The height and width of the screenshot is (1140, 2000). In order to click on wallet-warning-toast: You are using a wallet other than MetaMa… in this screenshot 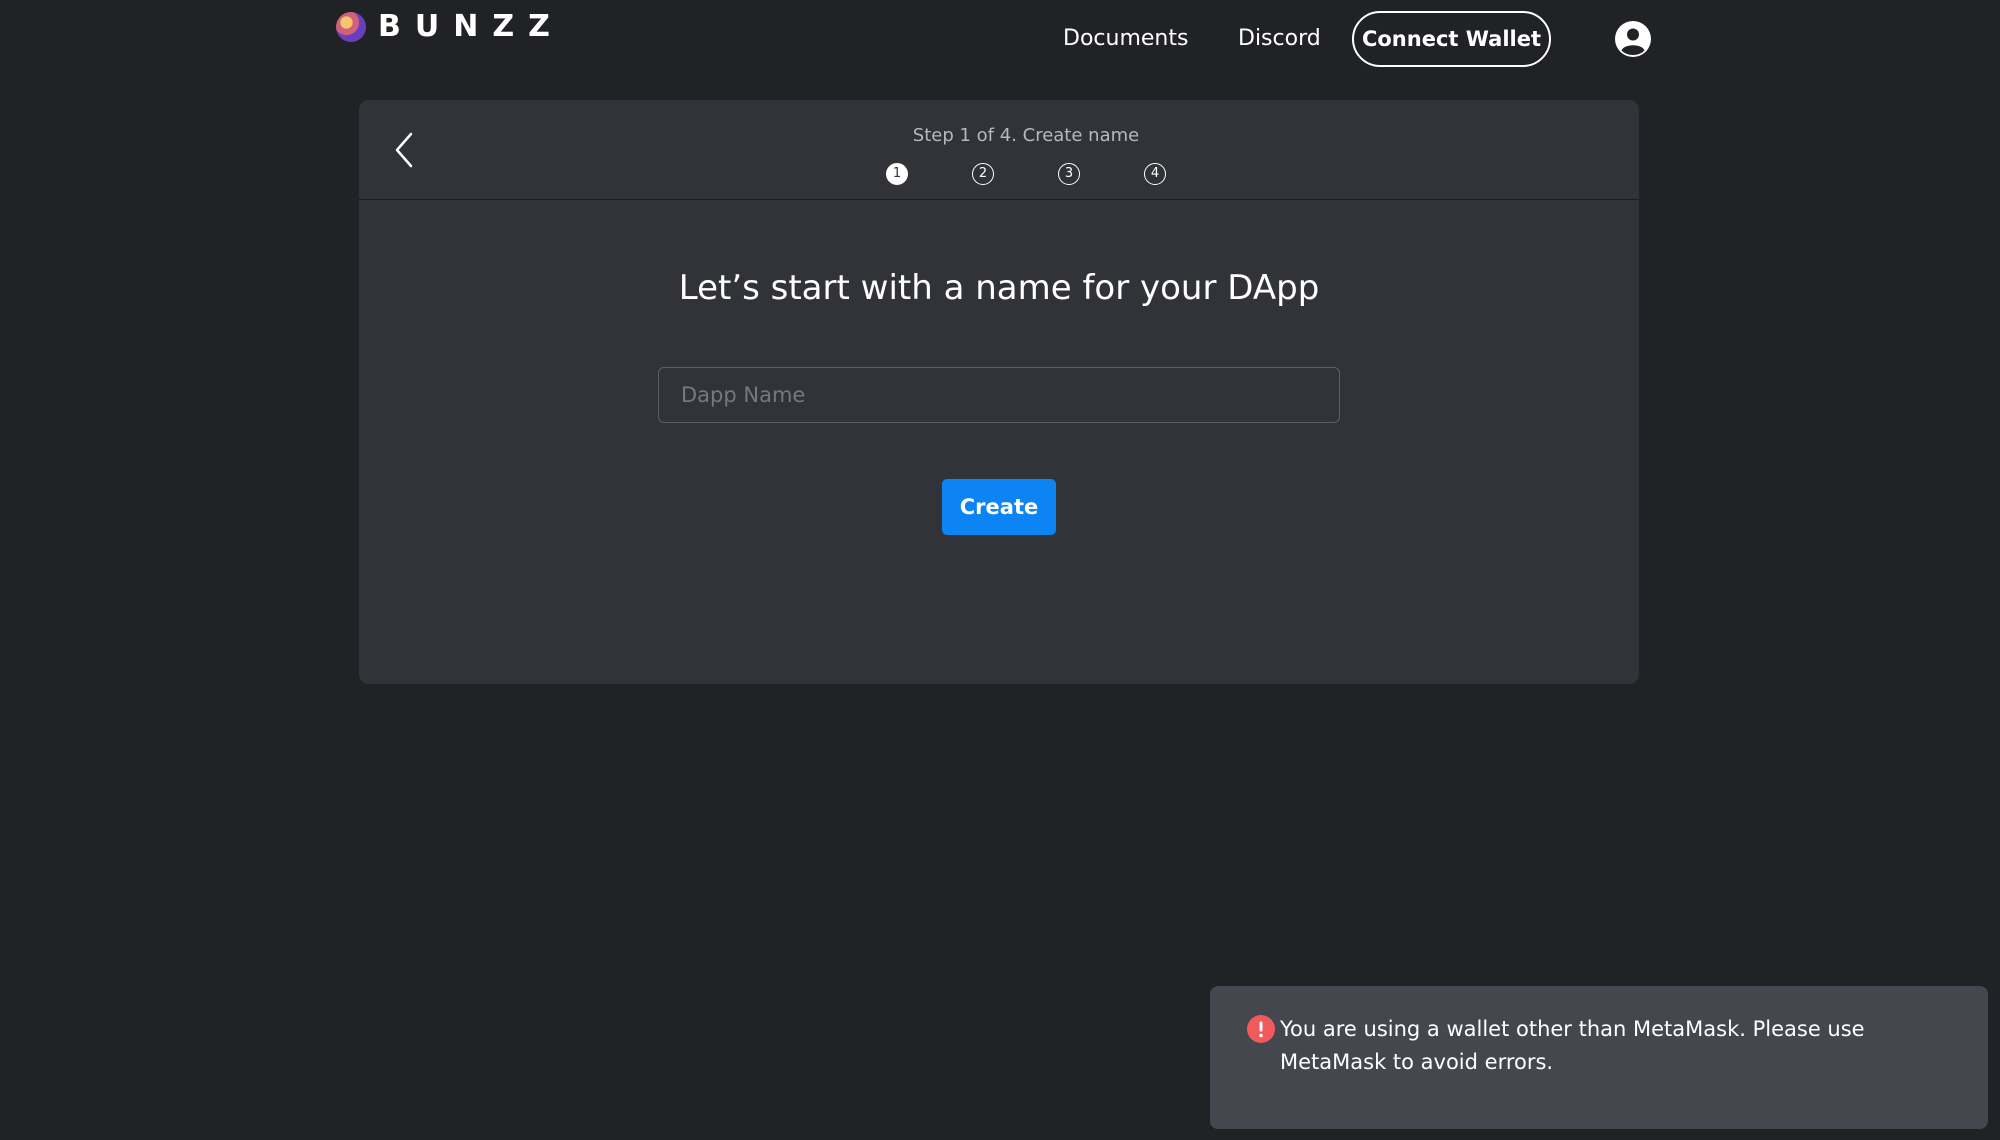, I will do `click(1599, 1057)`.